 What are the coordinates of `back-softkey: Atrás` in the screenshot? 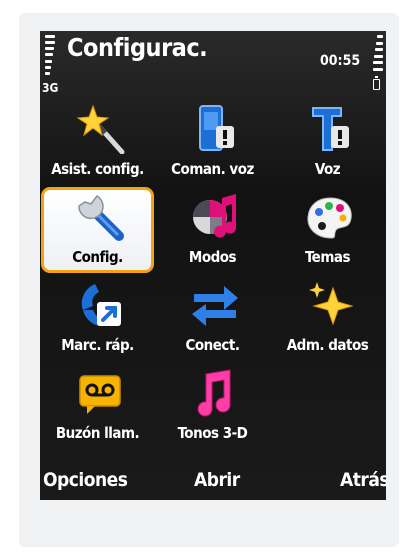 It's located at (363, 480).